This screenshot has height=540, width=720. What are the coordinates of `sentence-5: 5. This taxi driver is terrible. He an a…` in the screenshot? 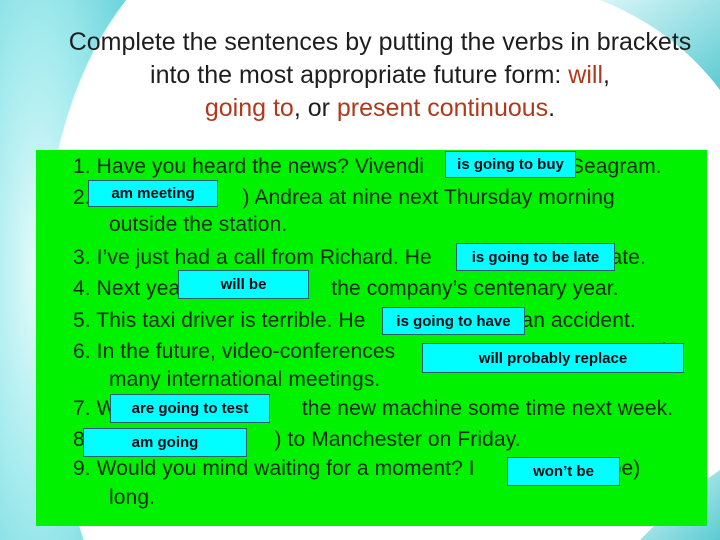 It's located at (354, 321).